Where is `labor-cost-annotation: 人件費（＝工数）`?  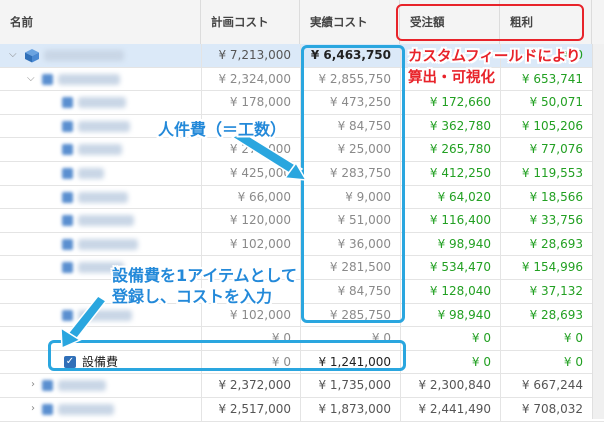
labor-cost-annotation: 人件費（＝工数） is located at coordinates (222, 129).